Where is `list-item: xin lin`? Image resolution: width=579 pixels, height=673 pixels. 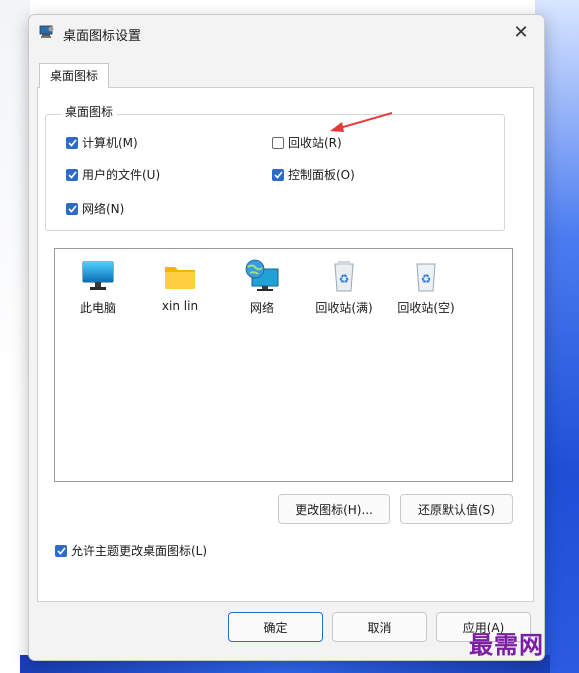 list-item: xin lin is located at coordinates (180, 286).